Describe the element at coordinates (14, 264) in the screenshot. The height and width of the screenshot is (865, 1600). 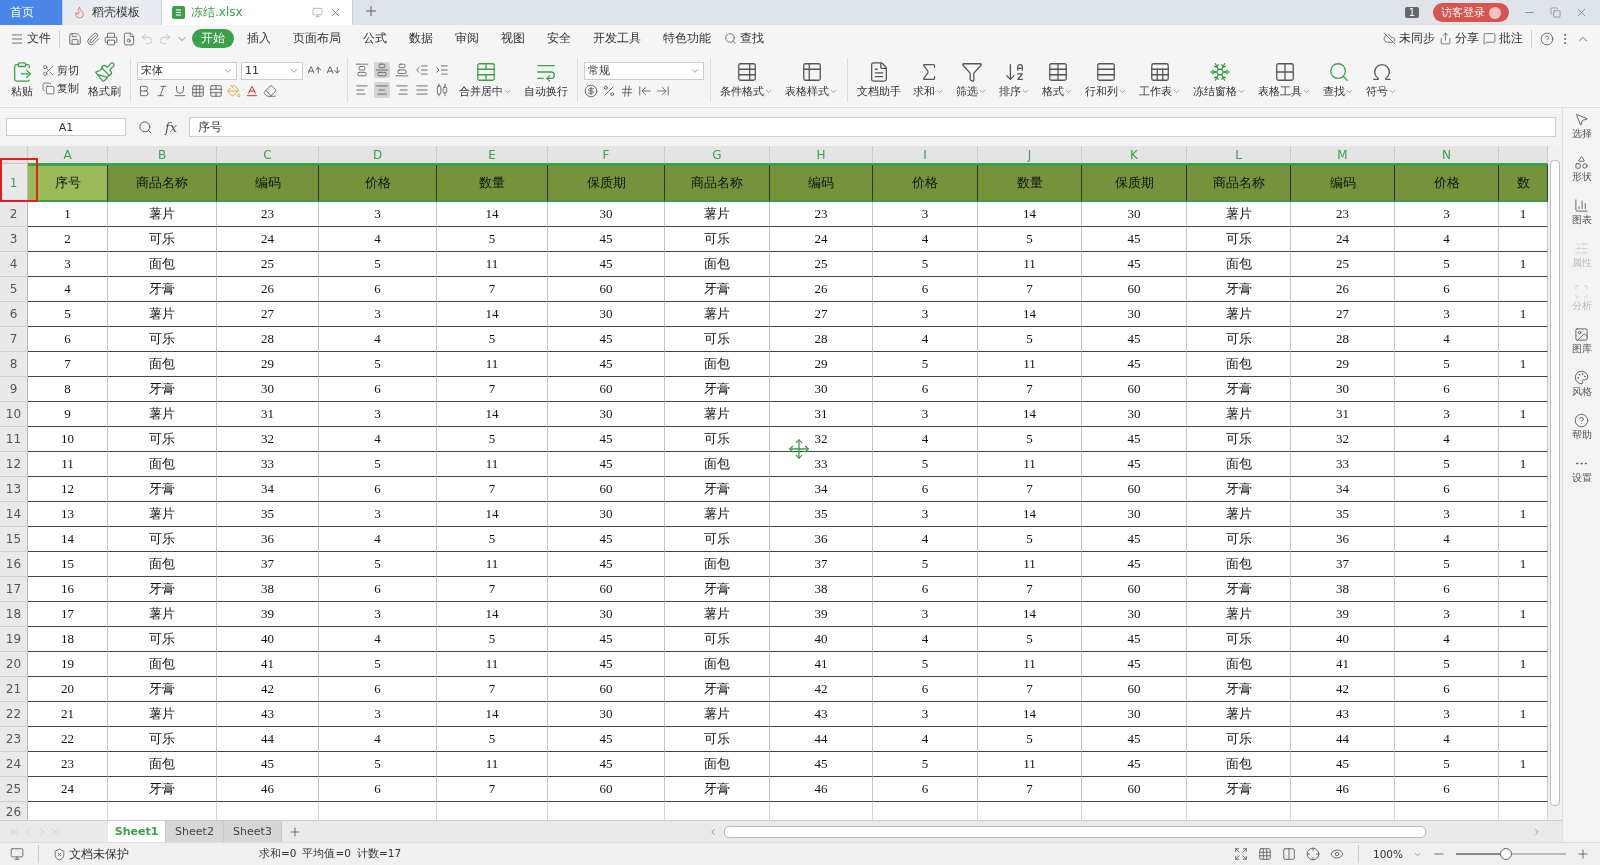
I see `row-header: 4` at that location.